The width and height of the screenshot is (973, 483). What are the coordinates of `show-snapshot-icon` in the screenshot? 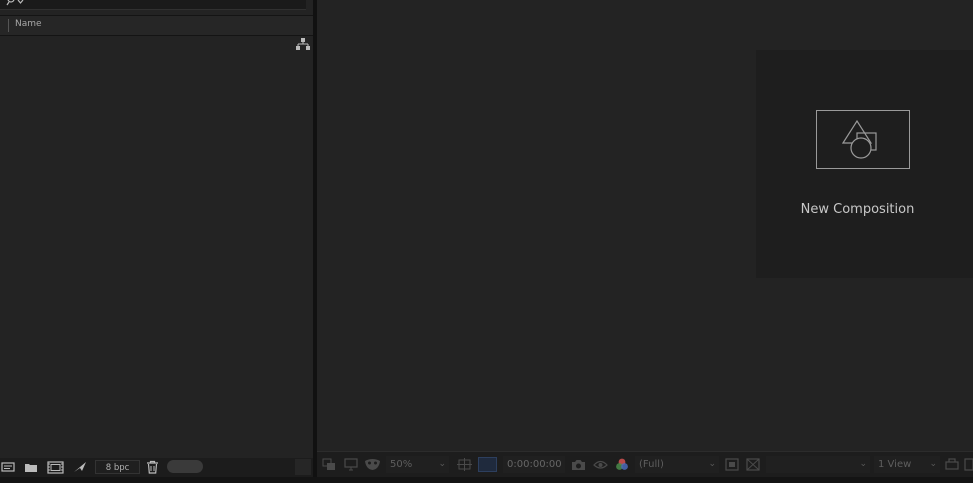 It's located at (600, 464).